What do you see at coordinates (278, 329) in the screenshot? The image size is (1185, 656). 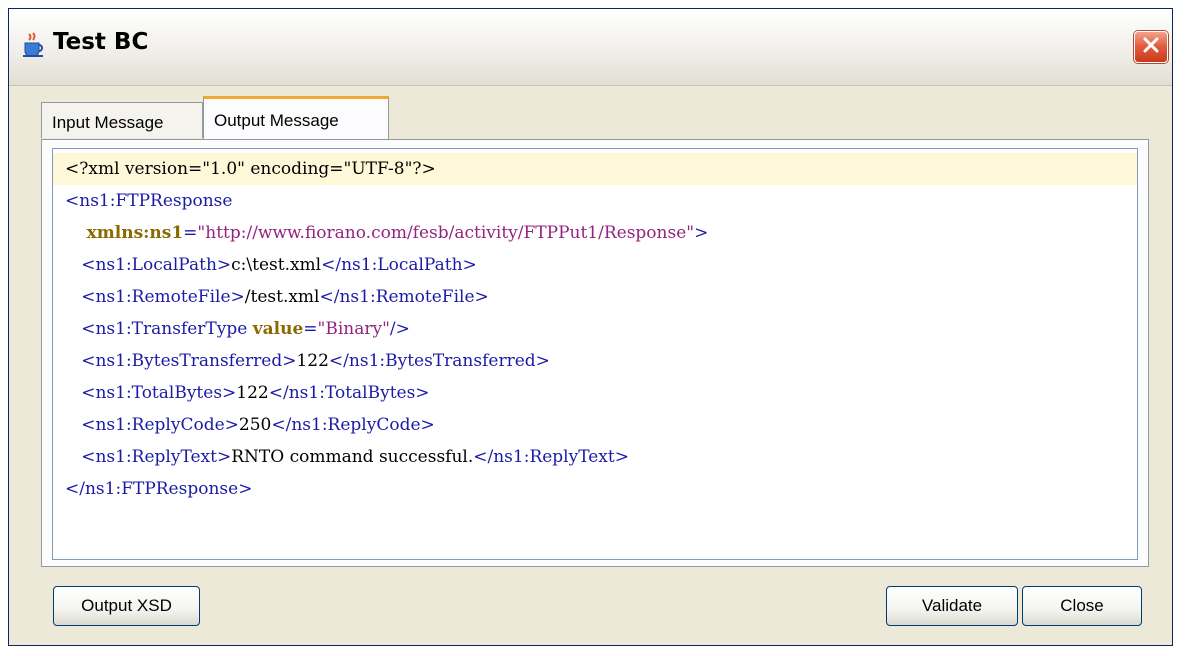 I see `code-token: value` at bounding box center [278, 329].